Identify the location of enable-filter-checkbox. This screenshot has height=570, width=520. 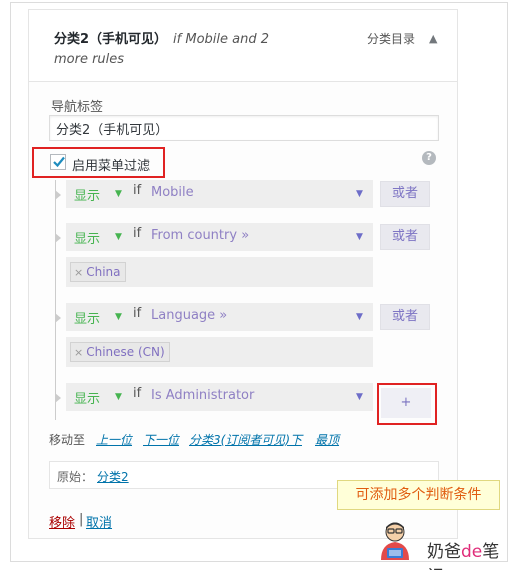
(58, 162).